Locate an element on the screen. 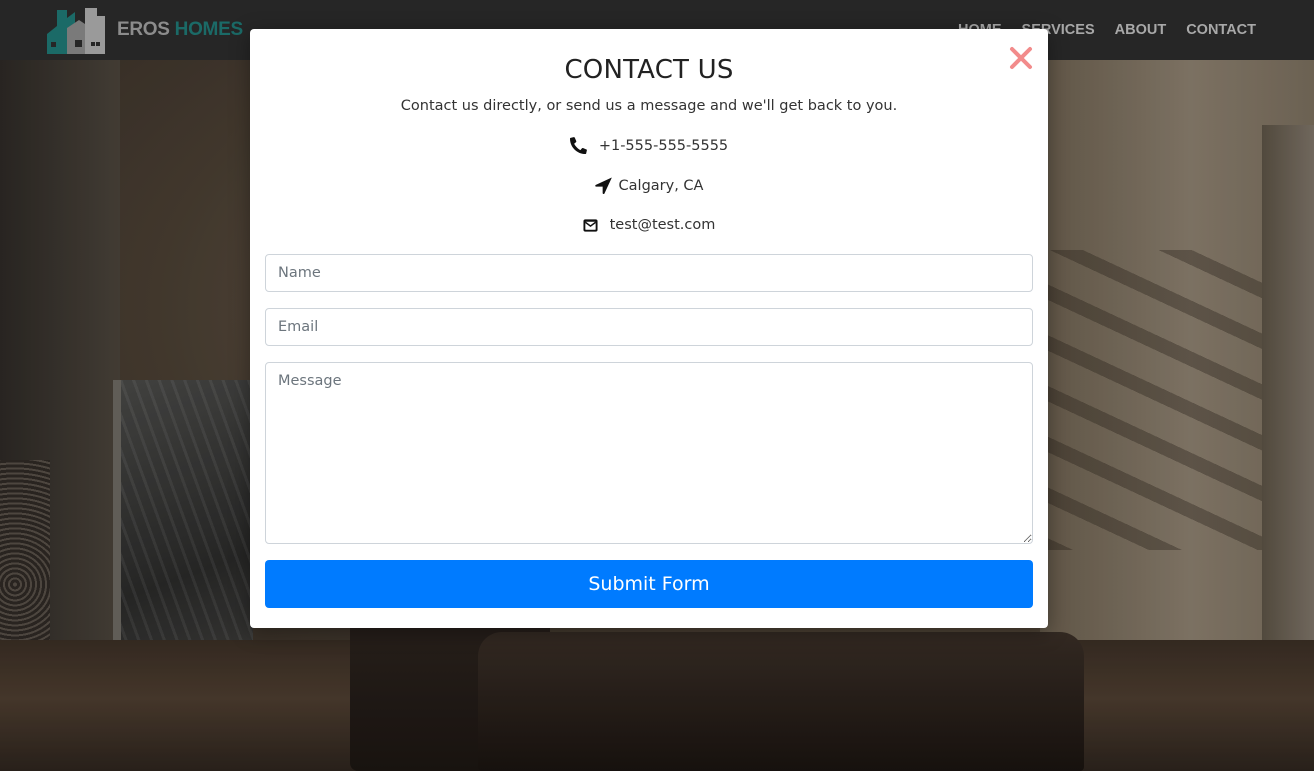 This screenshot has width=1314, height=771. contact-email: test@test.com is located at coordinates (649, 225).